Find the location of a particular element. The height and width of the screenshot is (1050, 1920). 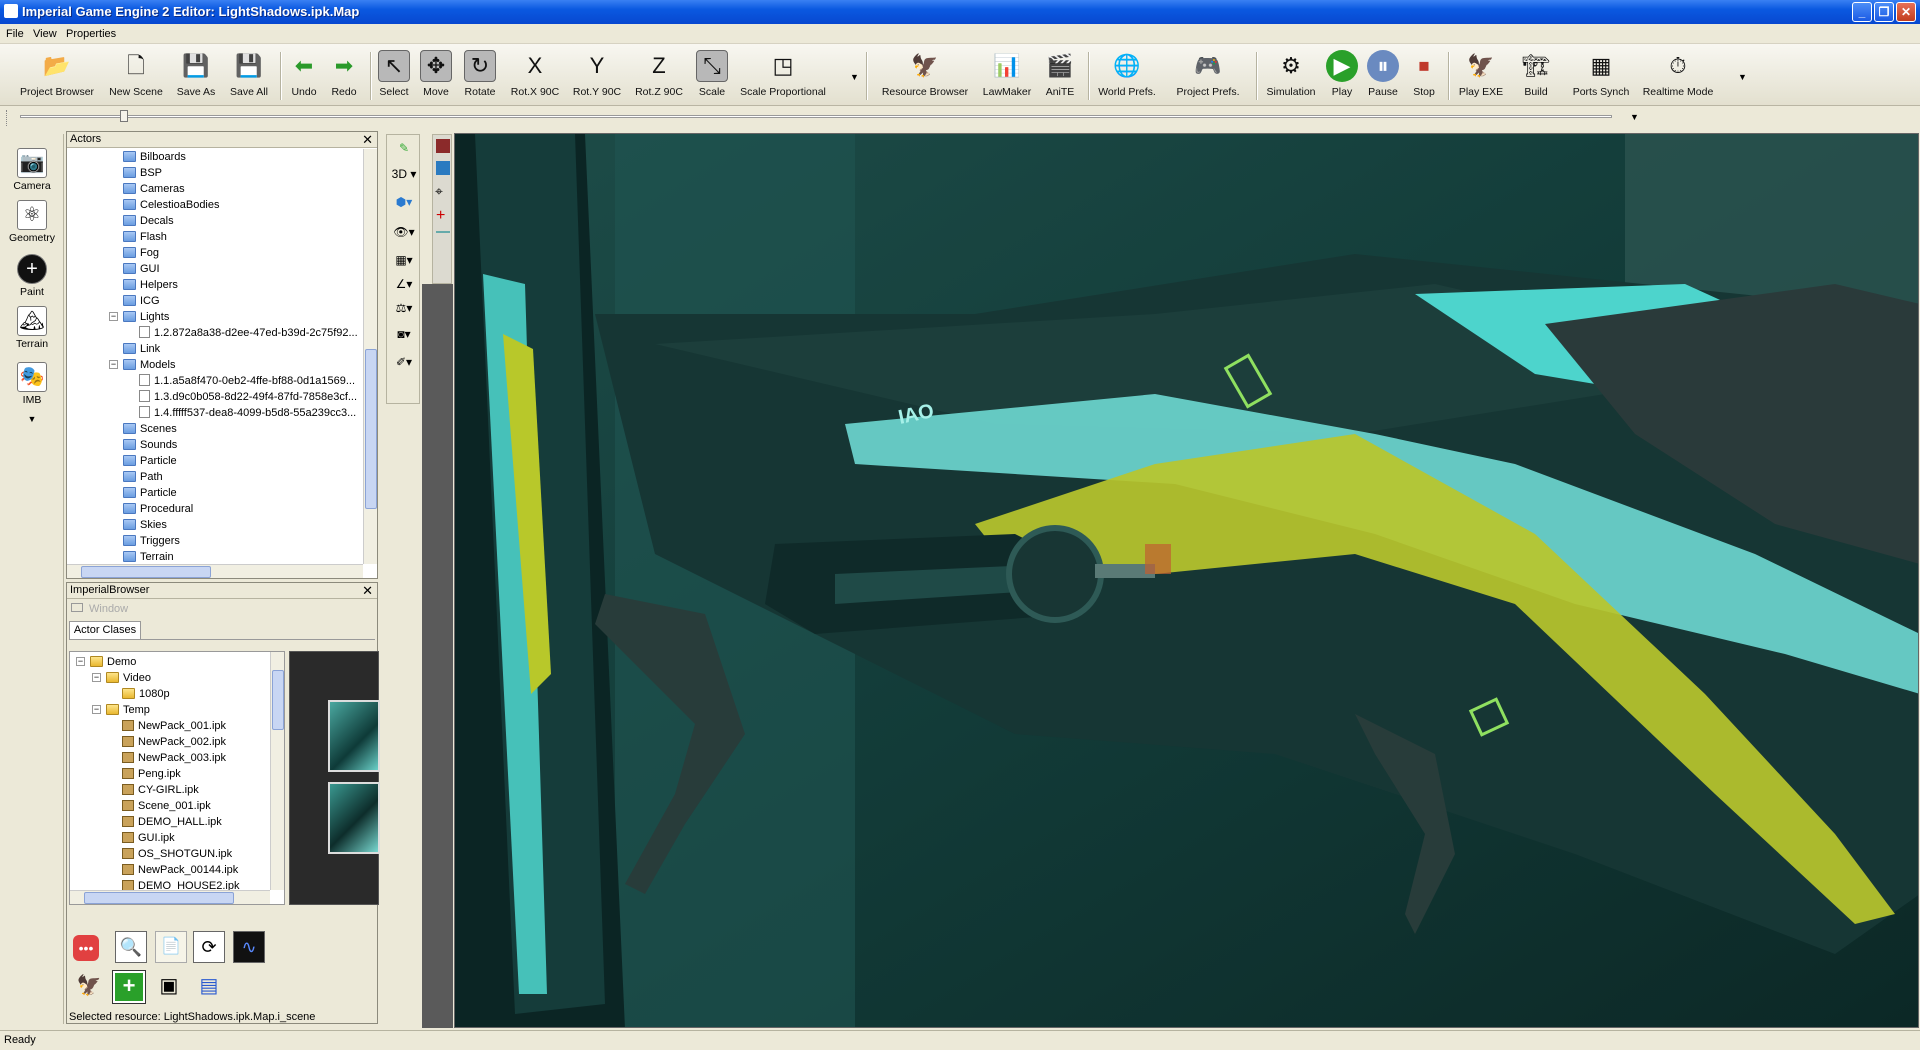

tree-folder-item: BSP is located at coordinates (215, 173).